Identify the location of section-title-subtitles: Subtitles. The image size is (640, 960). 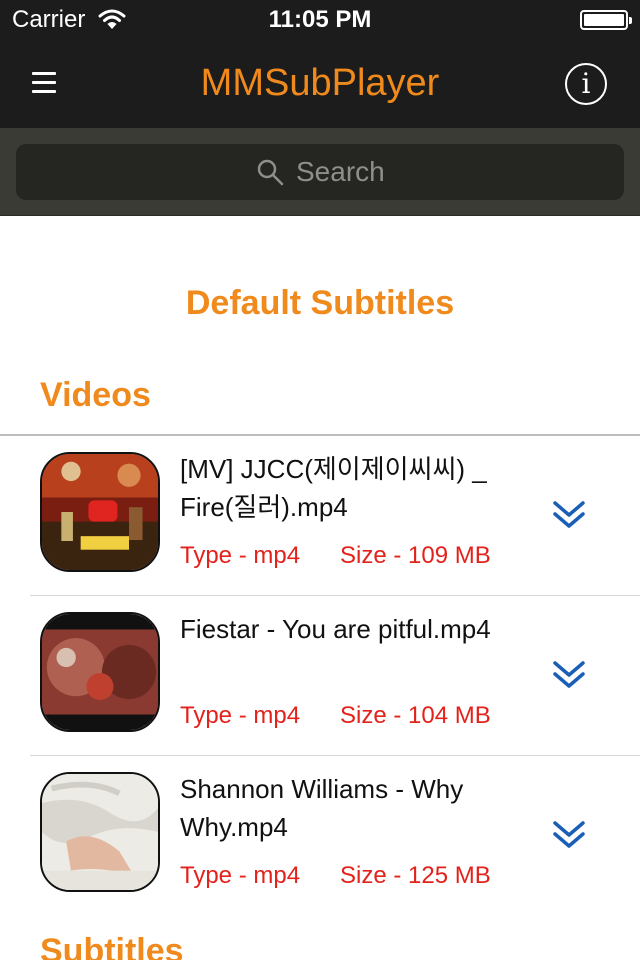
(112, 946).